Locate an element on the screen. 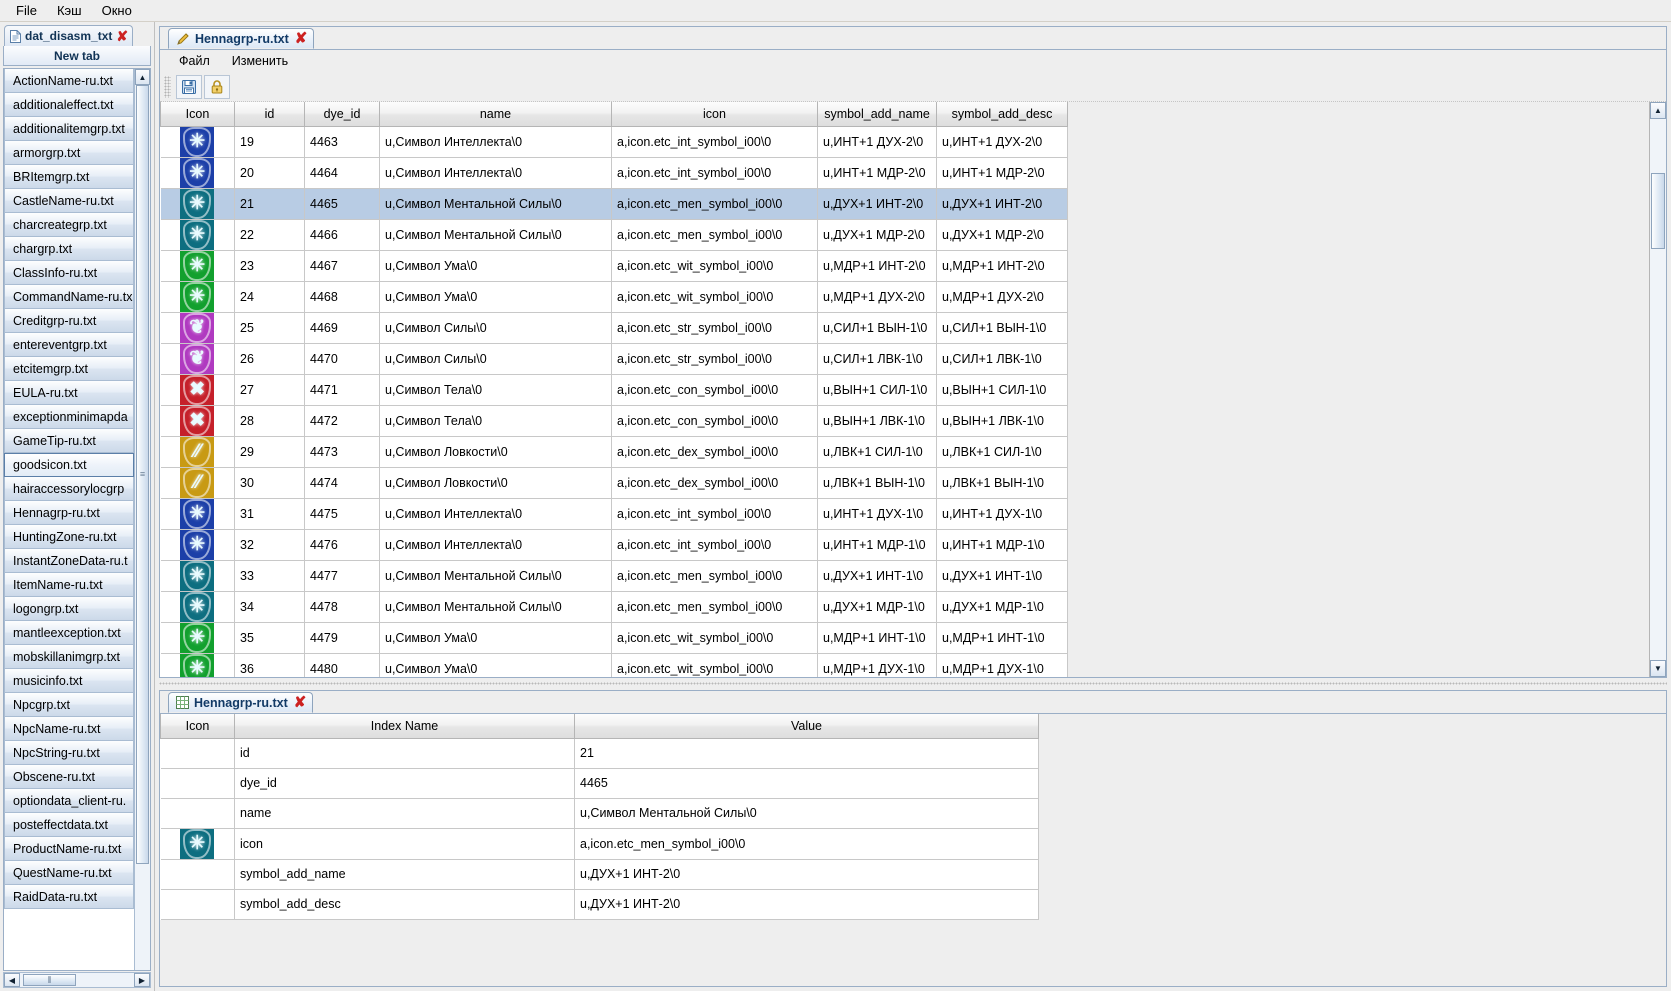 This screenshot has width=1671, height=991. column-header: Icon is located at coordinates (197, 726).